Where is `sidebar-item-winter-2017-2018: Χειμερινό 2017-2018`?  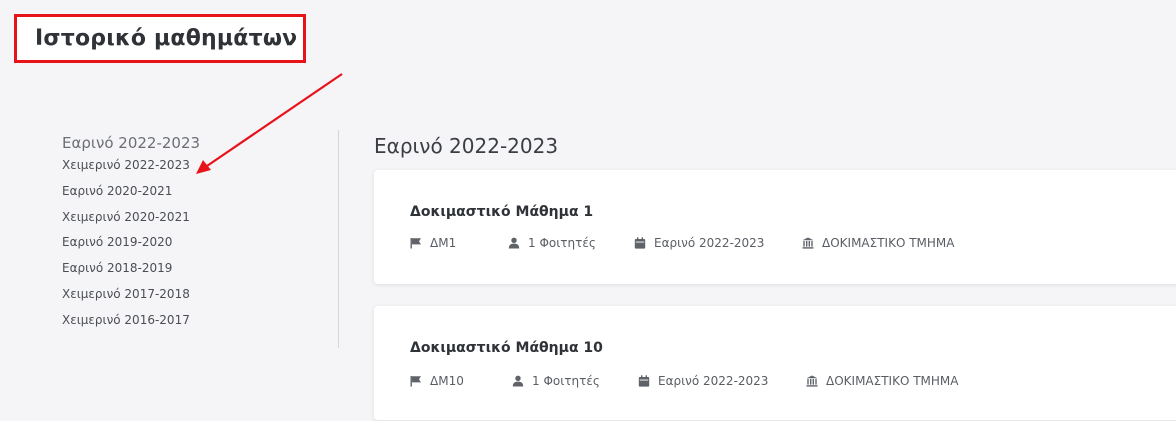 sidebar-item-winter-2017-2018: Χειμερινό 2017-2018 is located at coordinates (131, 294).